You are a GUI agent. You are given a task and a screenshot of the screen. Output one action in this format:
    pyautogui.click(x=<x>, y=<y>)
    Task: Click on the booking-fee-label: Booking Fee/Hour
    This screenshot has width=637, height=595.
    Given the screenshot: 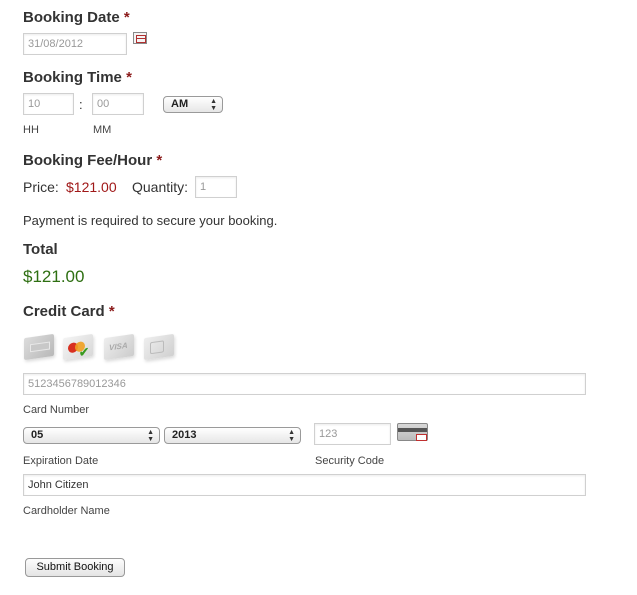 What is the action you would take?
    pyautogui.click(x=88, y=160)
    